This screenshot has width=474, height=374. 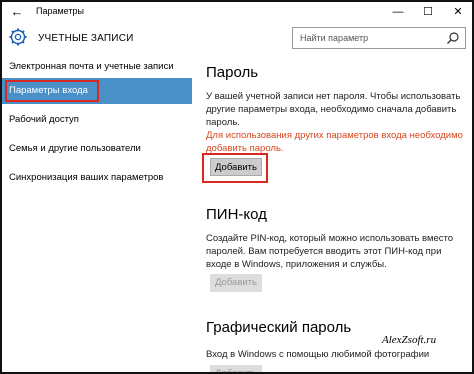 I want to click on back-button: ←, so click(x=17, y=12).